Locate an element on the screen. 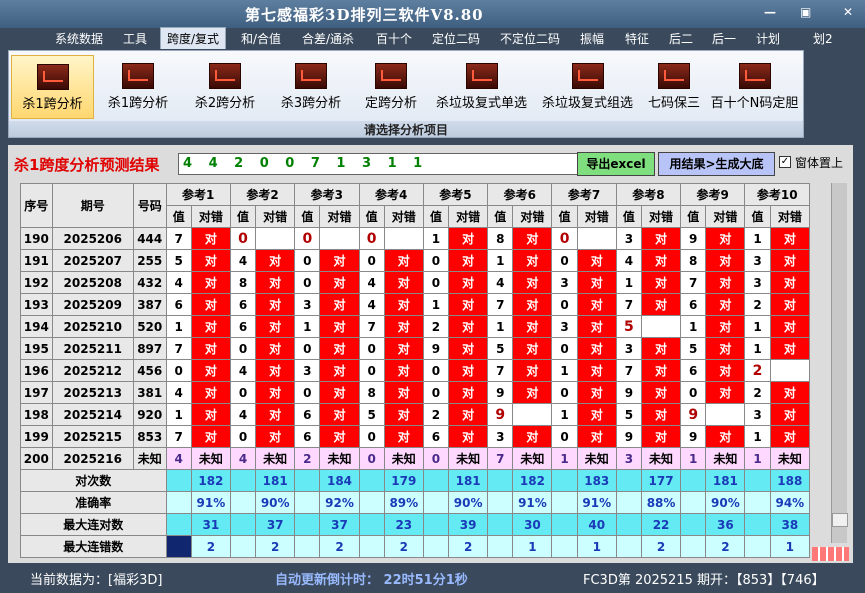  ribbon-btn-seven-code: 七码保三 is located at coordinates (674, 87).